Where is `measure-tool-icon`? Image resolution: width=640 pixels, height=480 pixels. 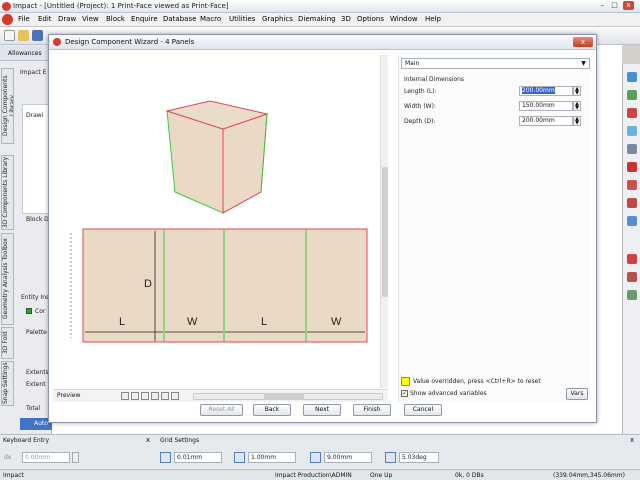 measure-tool-icon is located at coordinates (632, 149).